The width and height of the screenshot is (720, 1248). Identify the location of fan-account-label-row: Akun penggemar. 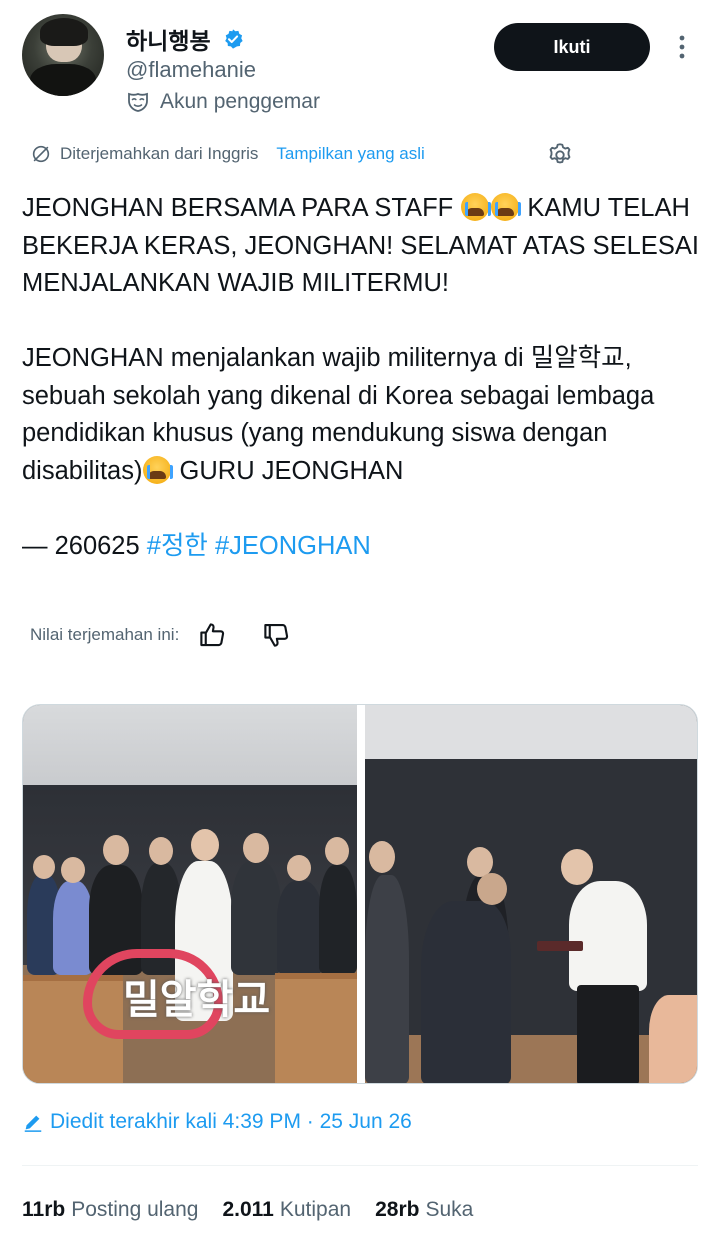
(223, 102).